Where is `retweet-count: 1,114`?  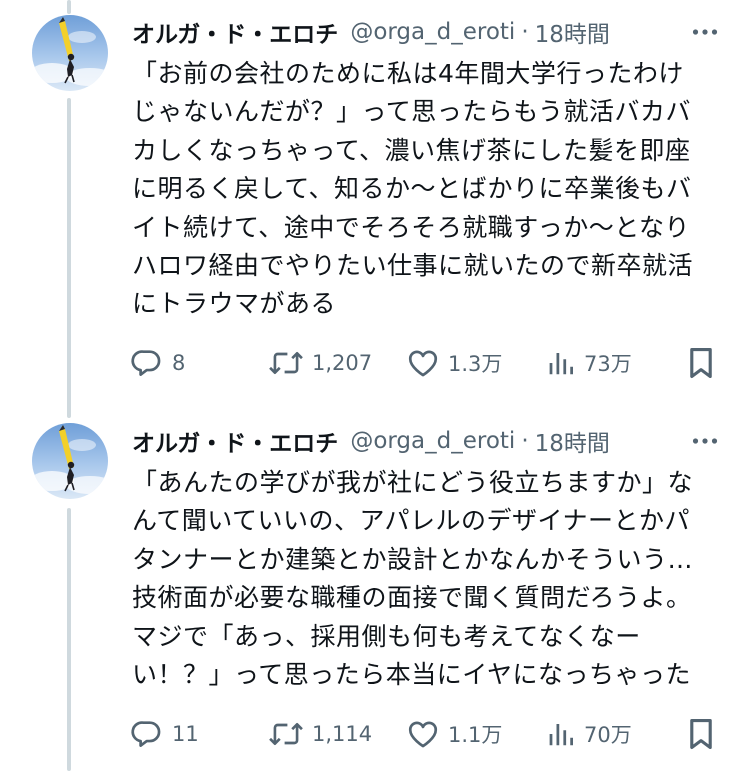
retweet-count: 1,114 is located at coordinates (342, 734).